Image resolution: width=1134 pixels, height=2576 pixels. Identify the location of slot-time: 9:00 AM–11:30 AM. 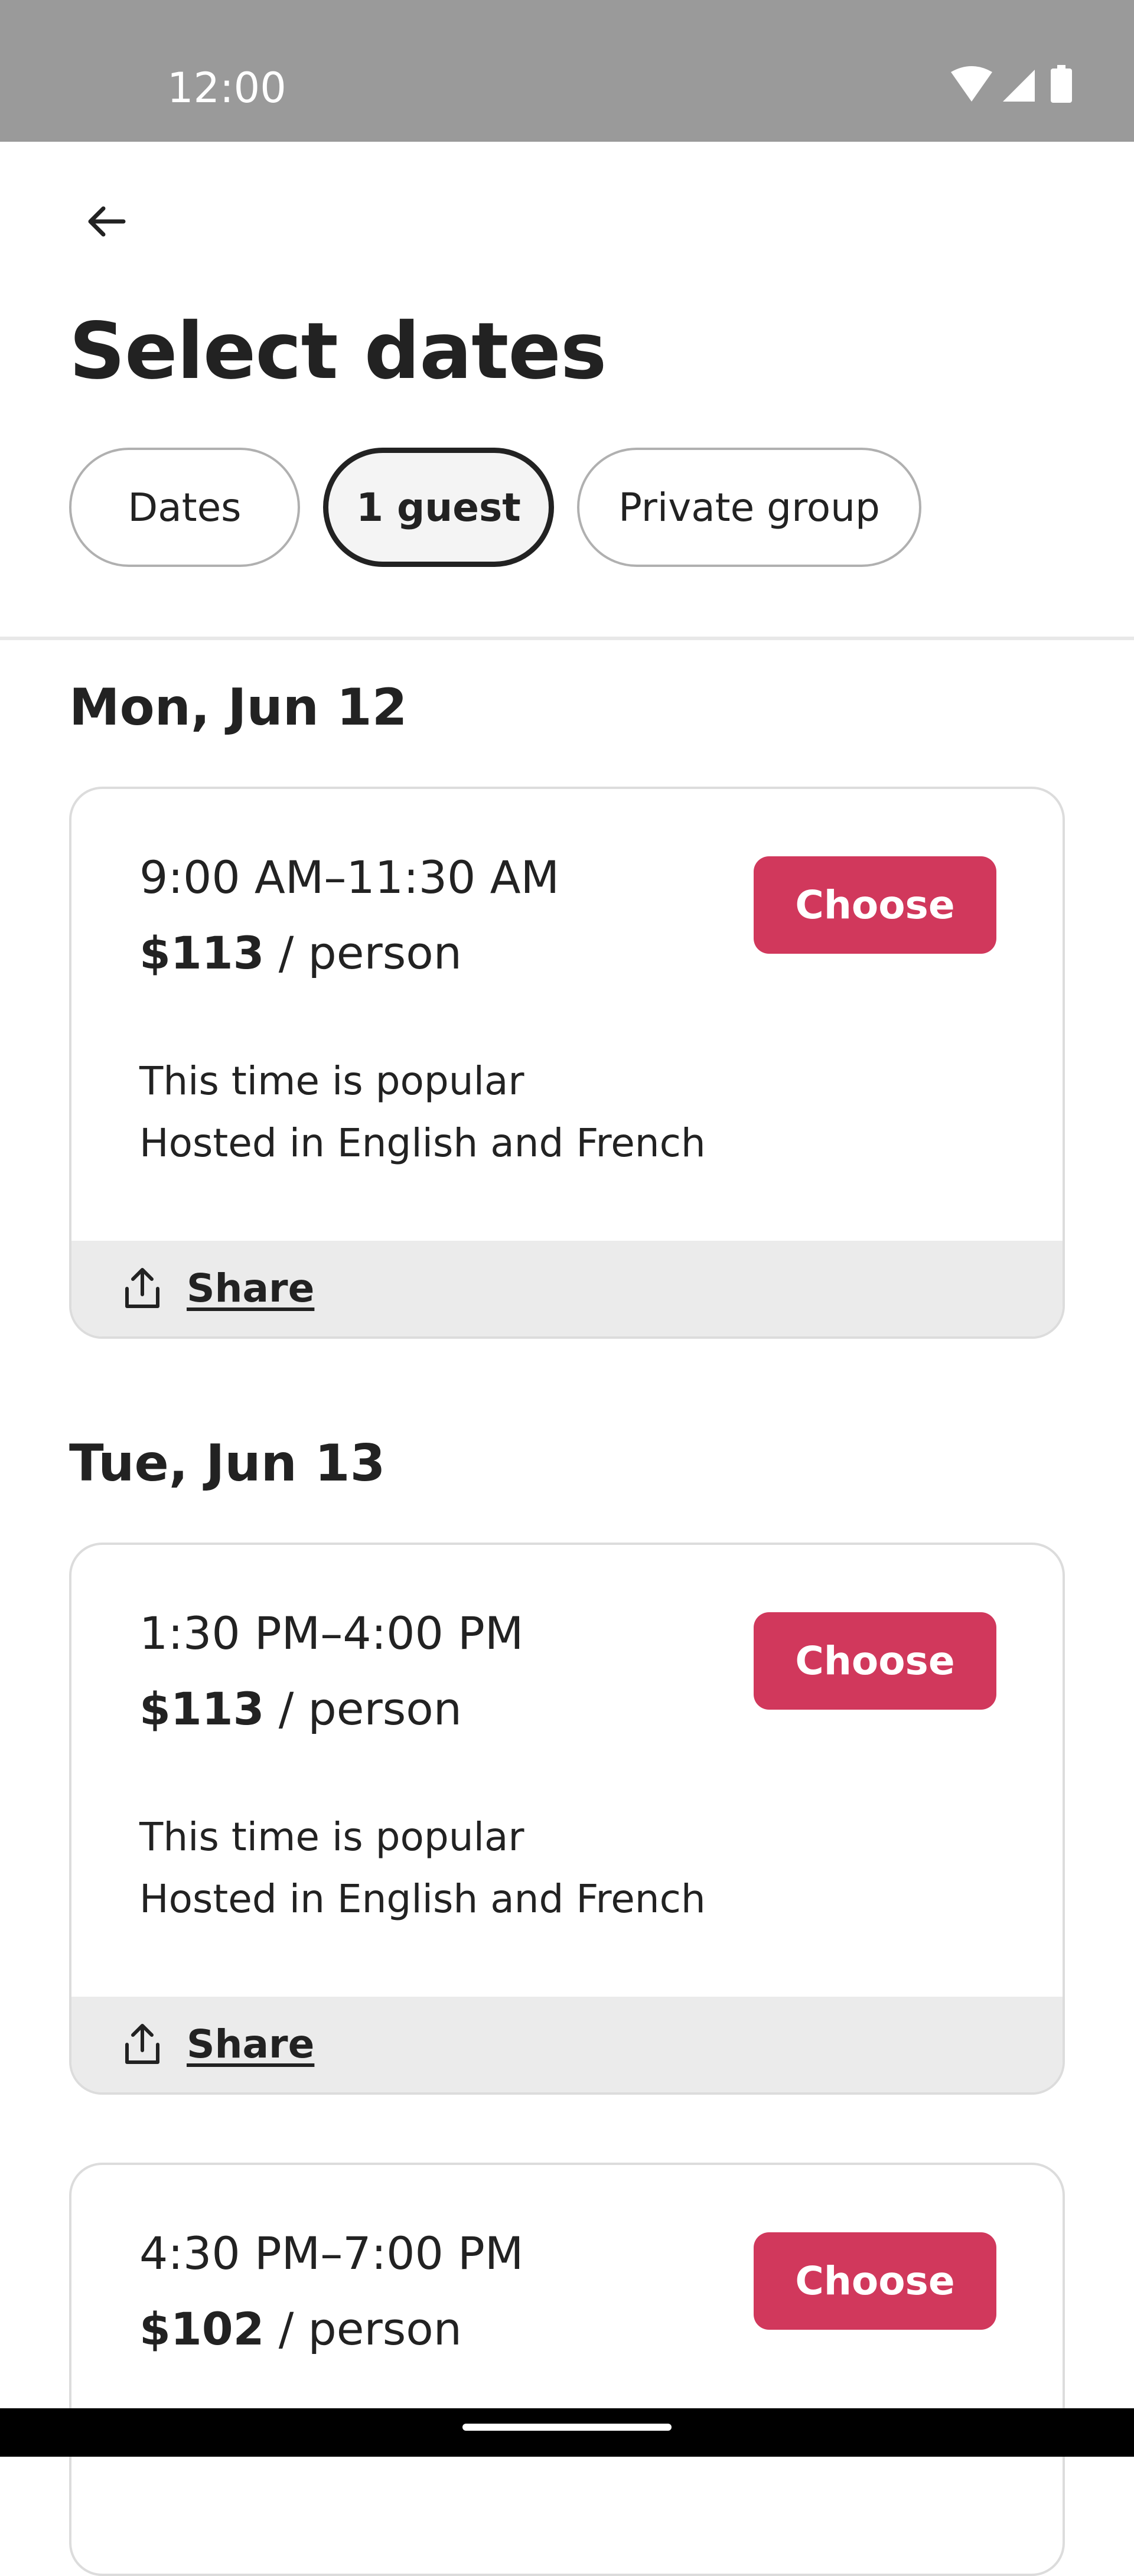
(349, 877).